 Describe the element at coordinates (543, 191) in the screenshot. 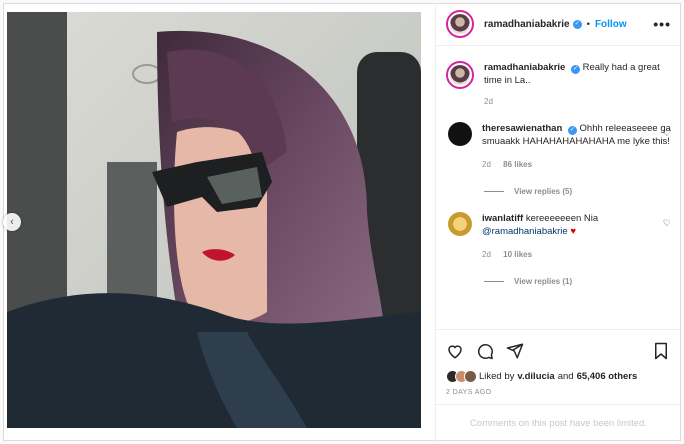

I see `view-replies-label: View replies (5)` at that location.